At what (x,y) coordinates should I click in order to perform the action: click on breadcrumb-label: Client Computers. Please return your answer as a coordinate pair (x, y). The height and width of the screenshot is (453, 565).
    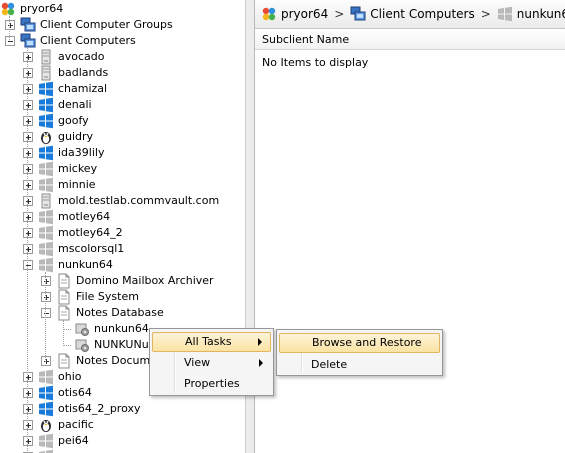
    Looking at the image, I should click on (422, 14).